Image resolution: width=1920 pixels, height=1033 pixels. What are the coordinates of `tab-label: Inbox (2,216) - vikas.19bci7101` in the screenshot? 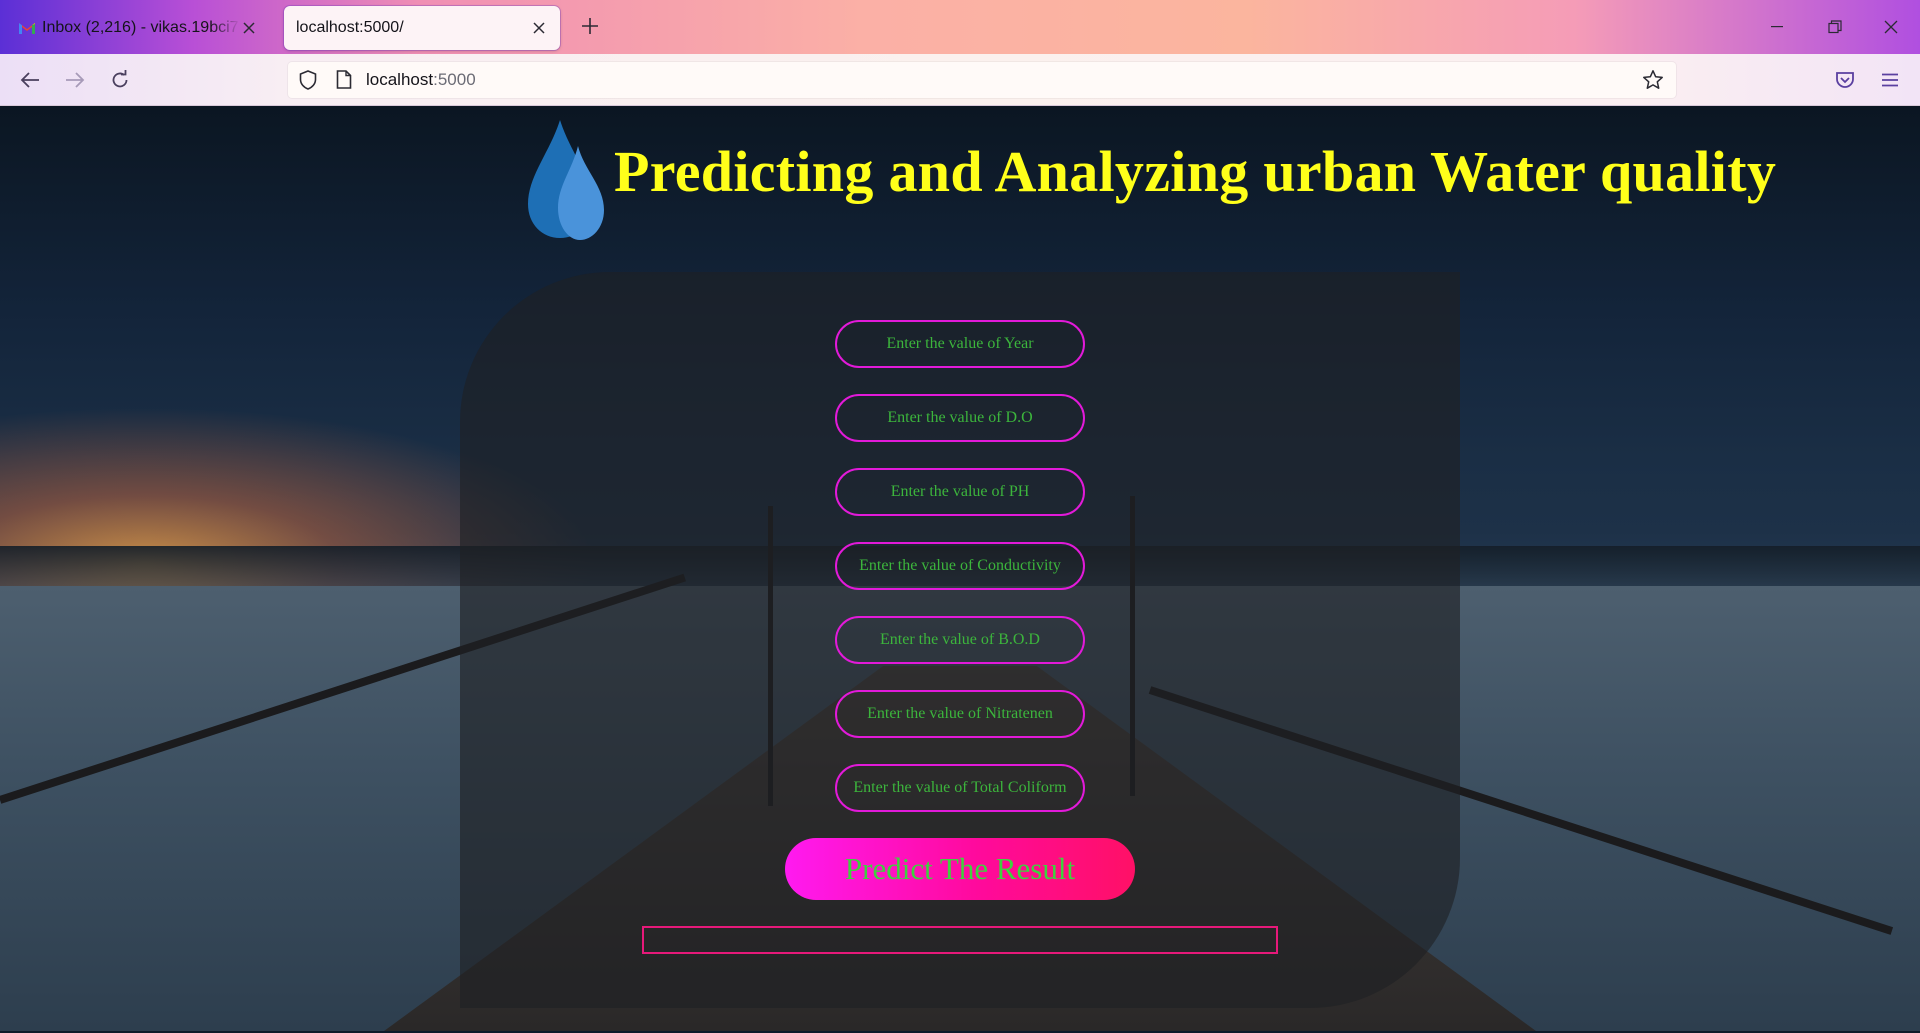 It's located at (141, 27).